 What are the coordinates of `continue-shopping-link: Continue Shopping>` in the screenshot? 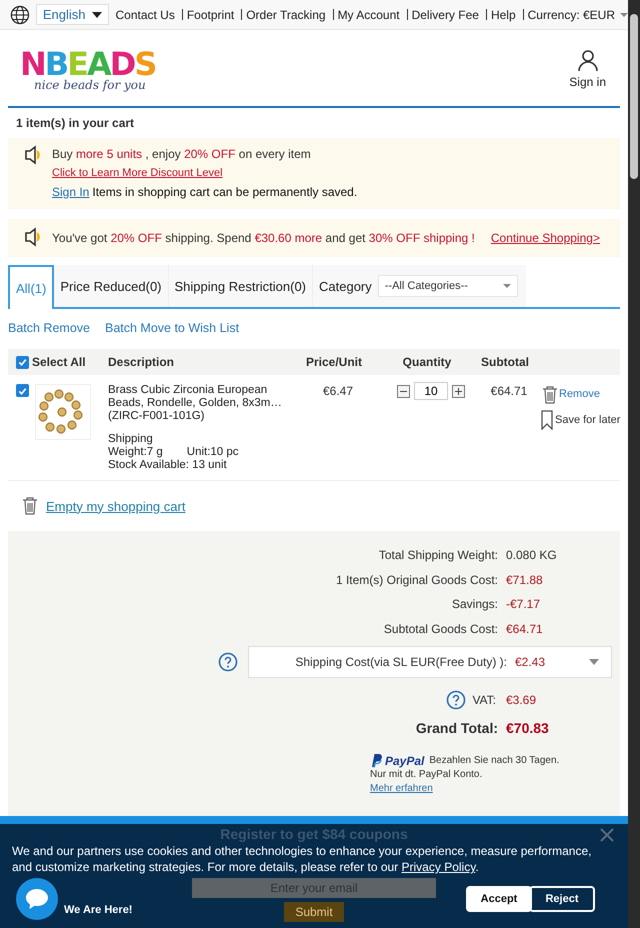 It's located at (545, 238).